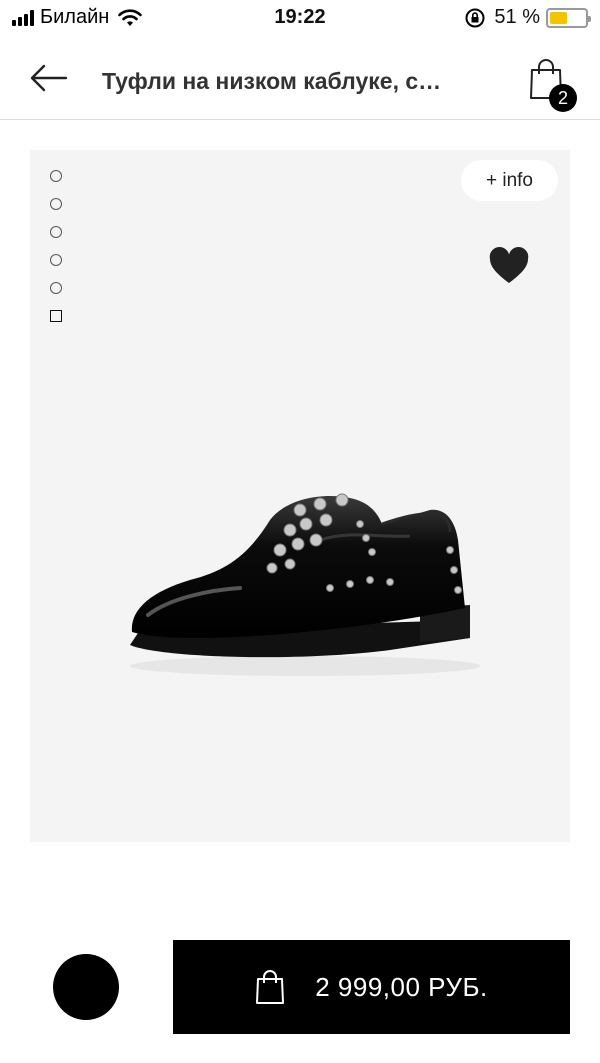 This screenshot has height=1063, width=600. Describe the element at coordinates (475, 17) in the screenshot. I see `rotation-lock-icon` at that location.